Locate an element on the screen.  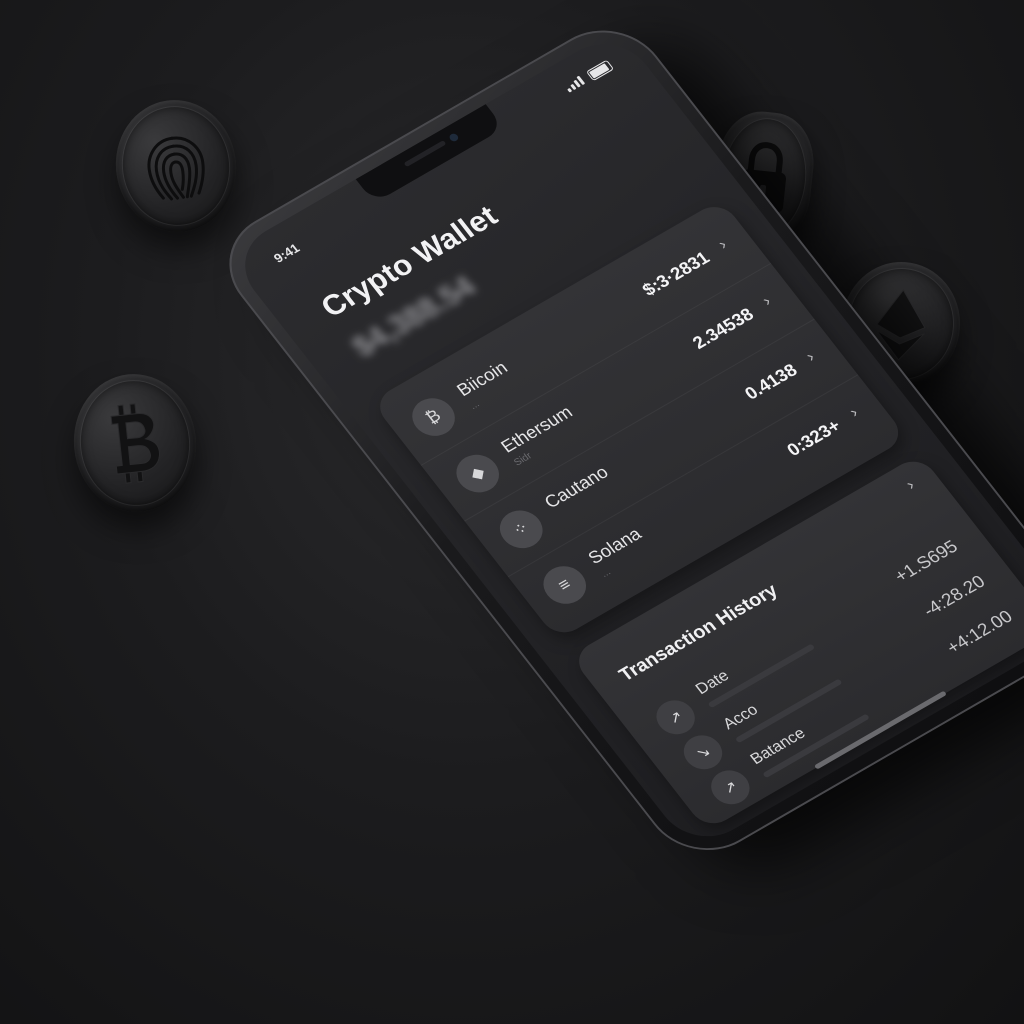
asset-value: 0:323+ is located at coordinates (814, 437).